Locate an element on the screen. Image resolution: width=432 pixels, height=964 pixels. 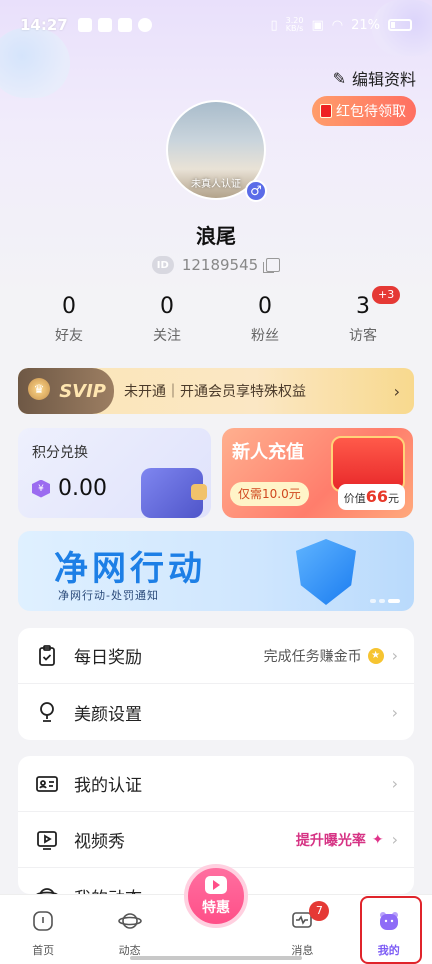
red-packet-label: 红包待领取 is located at coordinates (371, 112).